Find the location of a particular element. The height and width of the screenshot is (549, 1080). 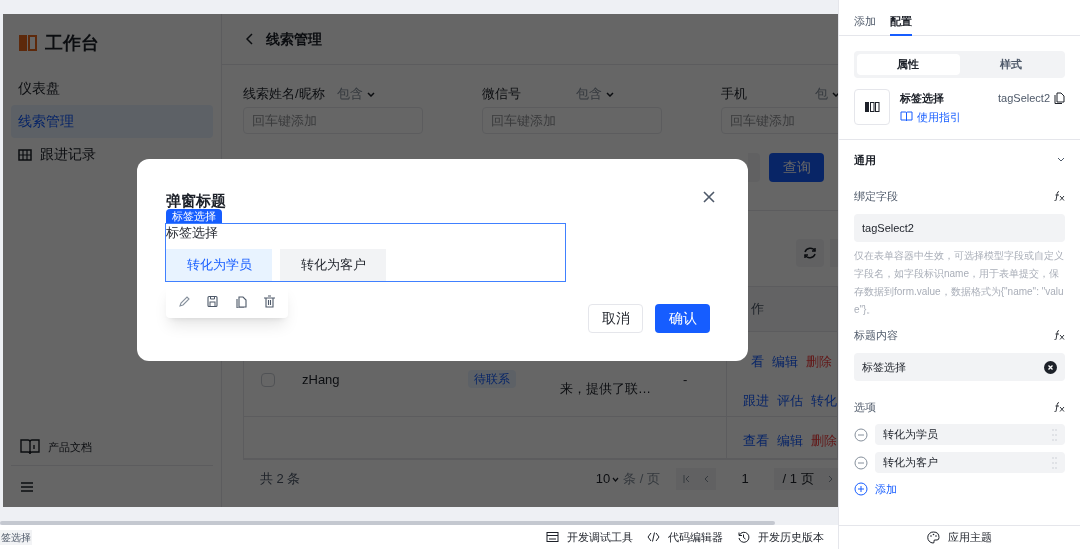

save-button is located at coordinates (212, 301).